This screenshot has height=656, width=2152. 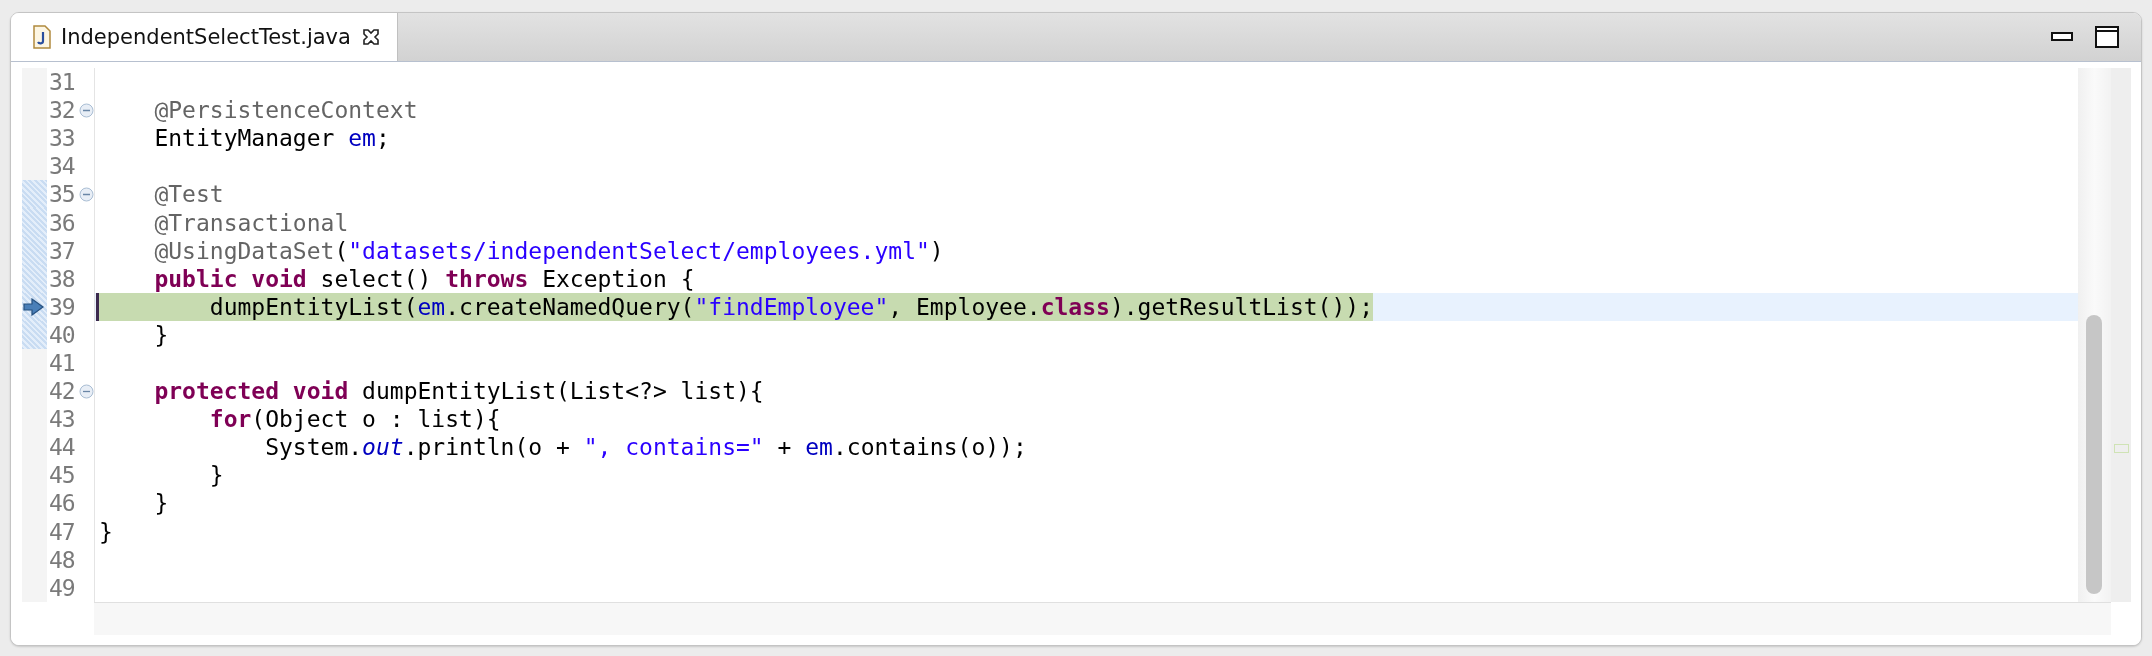 I want to click on line-number: 40, so click(x=62, y=334).